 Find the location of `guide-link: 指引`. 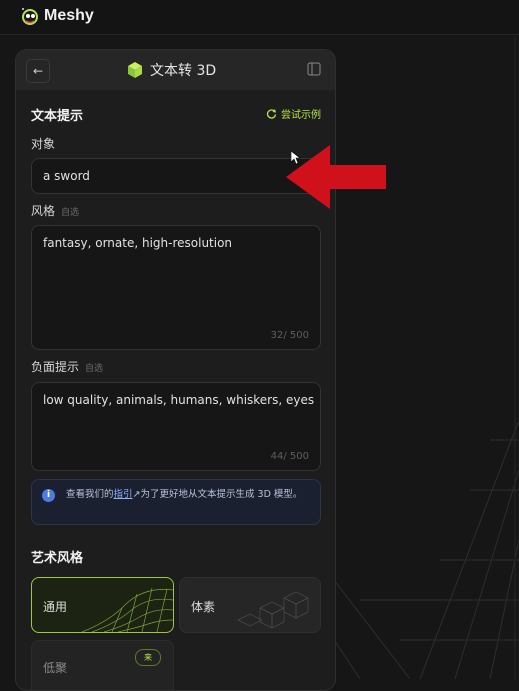

guide-link: 指引 is located at coordinates (123, 494).